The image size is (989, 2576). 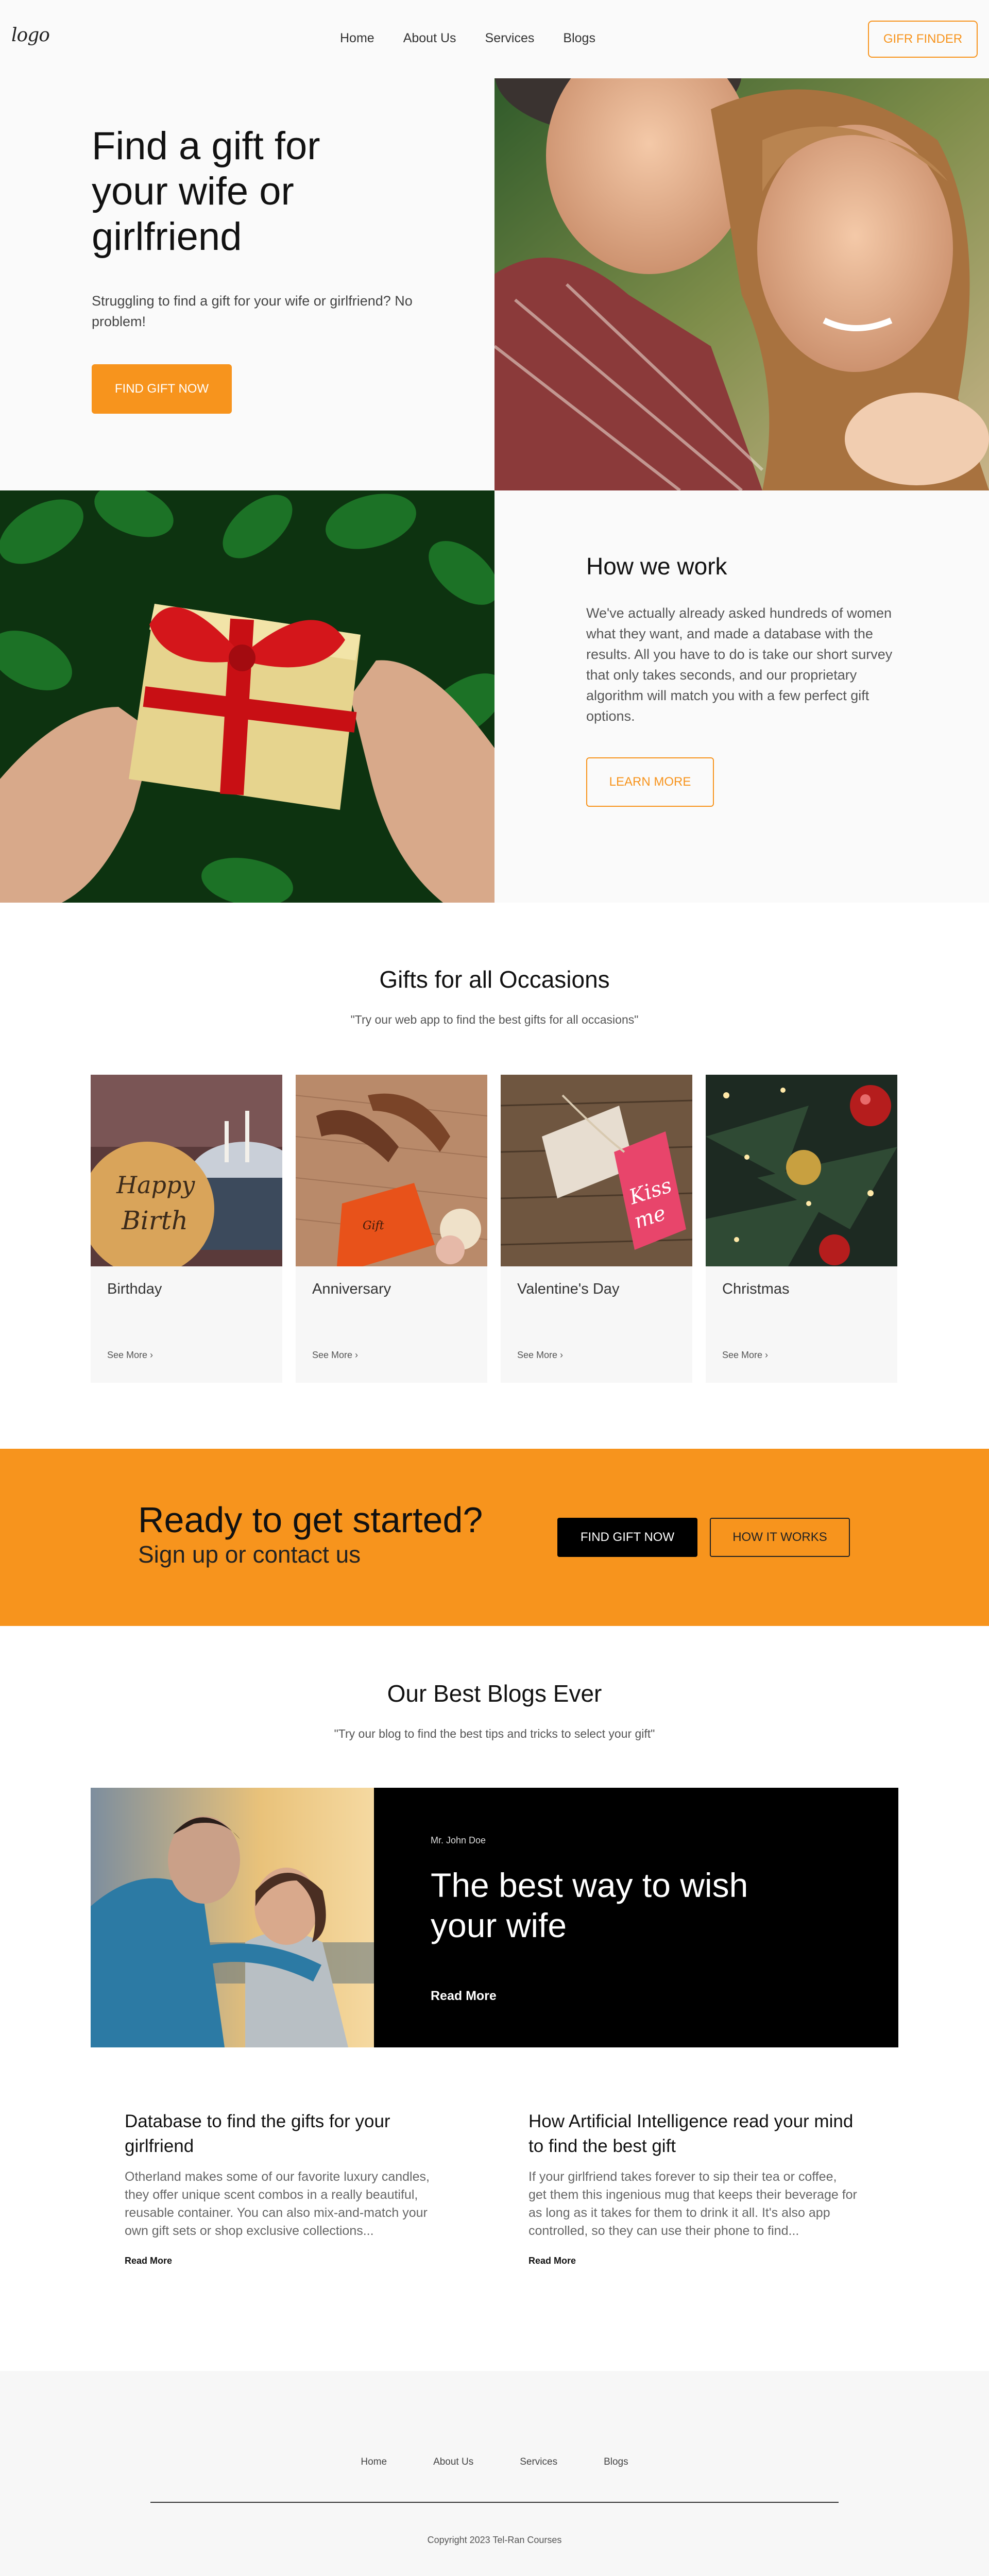 I want to click on copyright-text: Copyright 2023 Tel-Ran Courses, so click(x=494, y=2540).